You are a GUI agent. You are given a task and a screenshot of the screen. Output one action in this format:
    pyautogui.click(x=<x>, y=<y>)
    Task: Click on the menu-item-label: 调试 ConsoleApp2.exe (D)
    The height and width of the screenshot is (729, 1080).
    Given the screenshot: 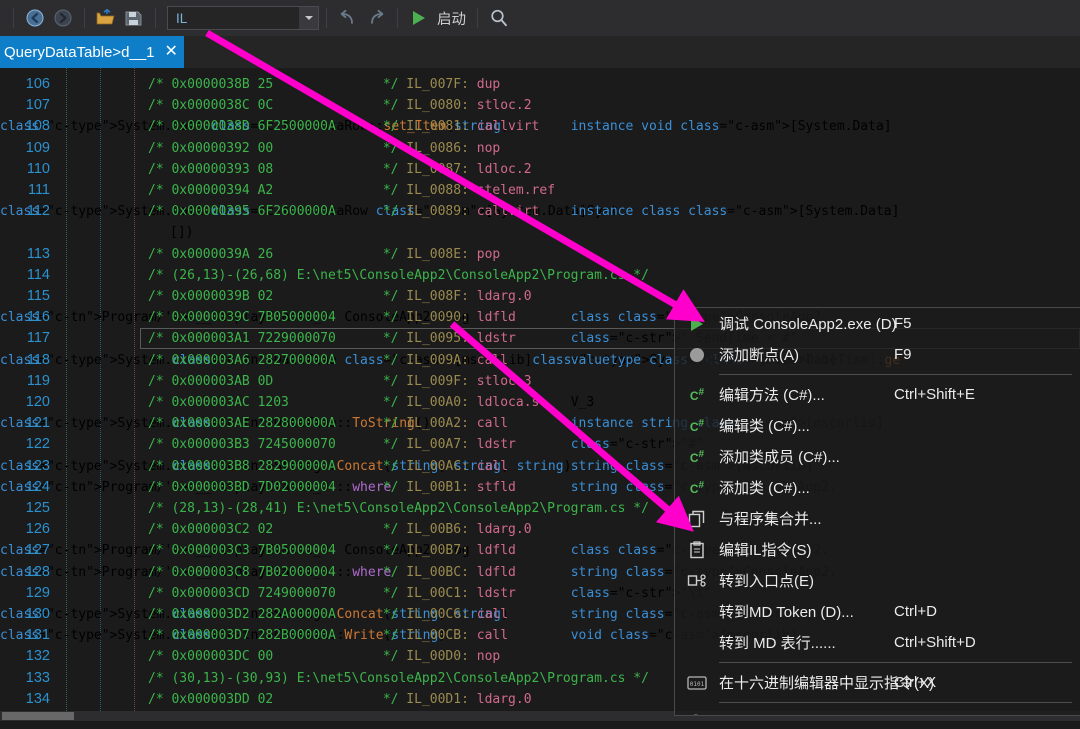 What is the action you would take?
    pyautogui.click(x=808, y=324)
    